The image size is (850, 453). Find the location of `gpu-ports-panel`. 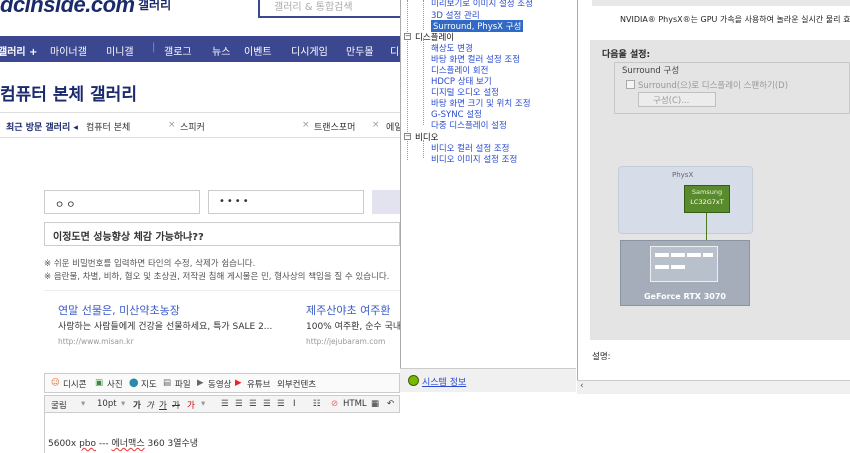

gpu-ports-panel is located at coordinates (684, 264).